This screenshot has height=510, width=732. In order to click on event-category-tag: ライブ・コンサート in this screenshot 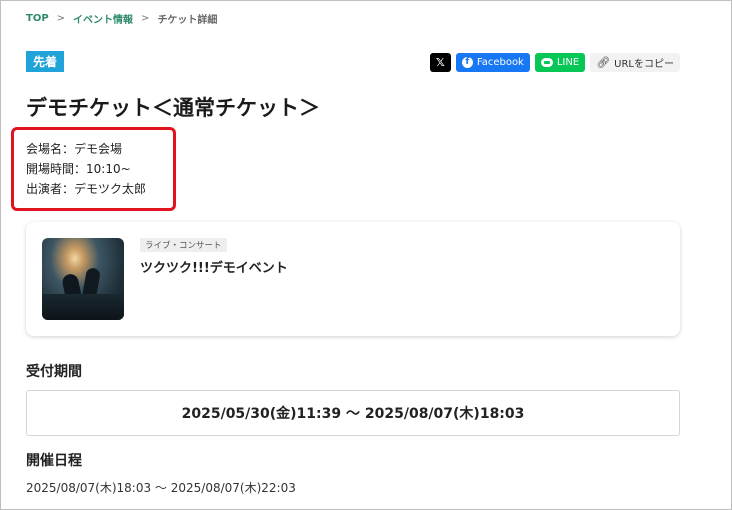, I will do `click(183, 245)`.